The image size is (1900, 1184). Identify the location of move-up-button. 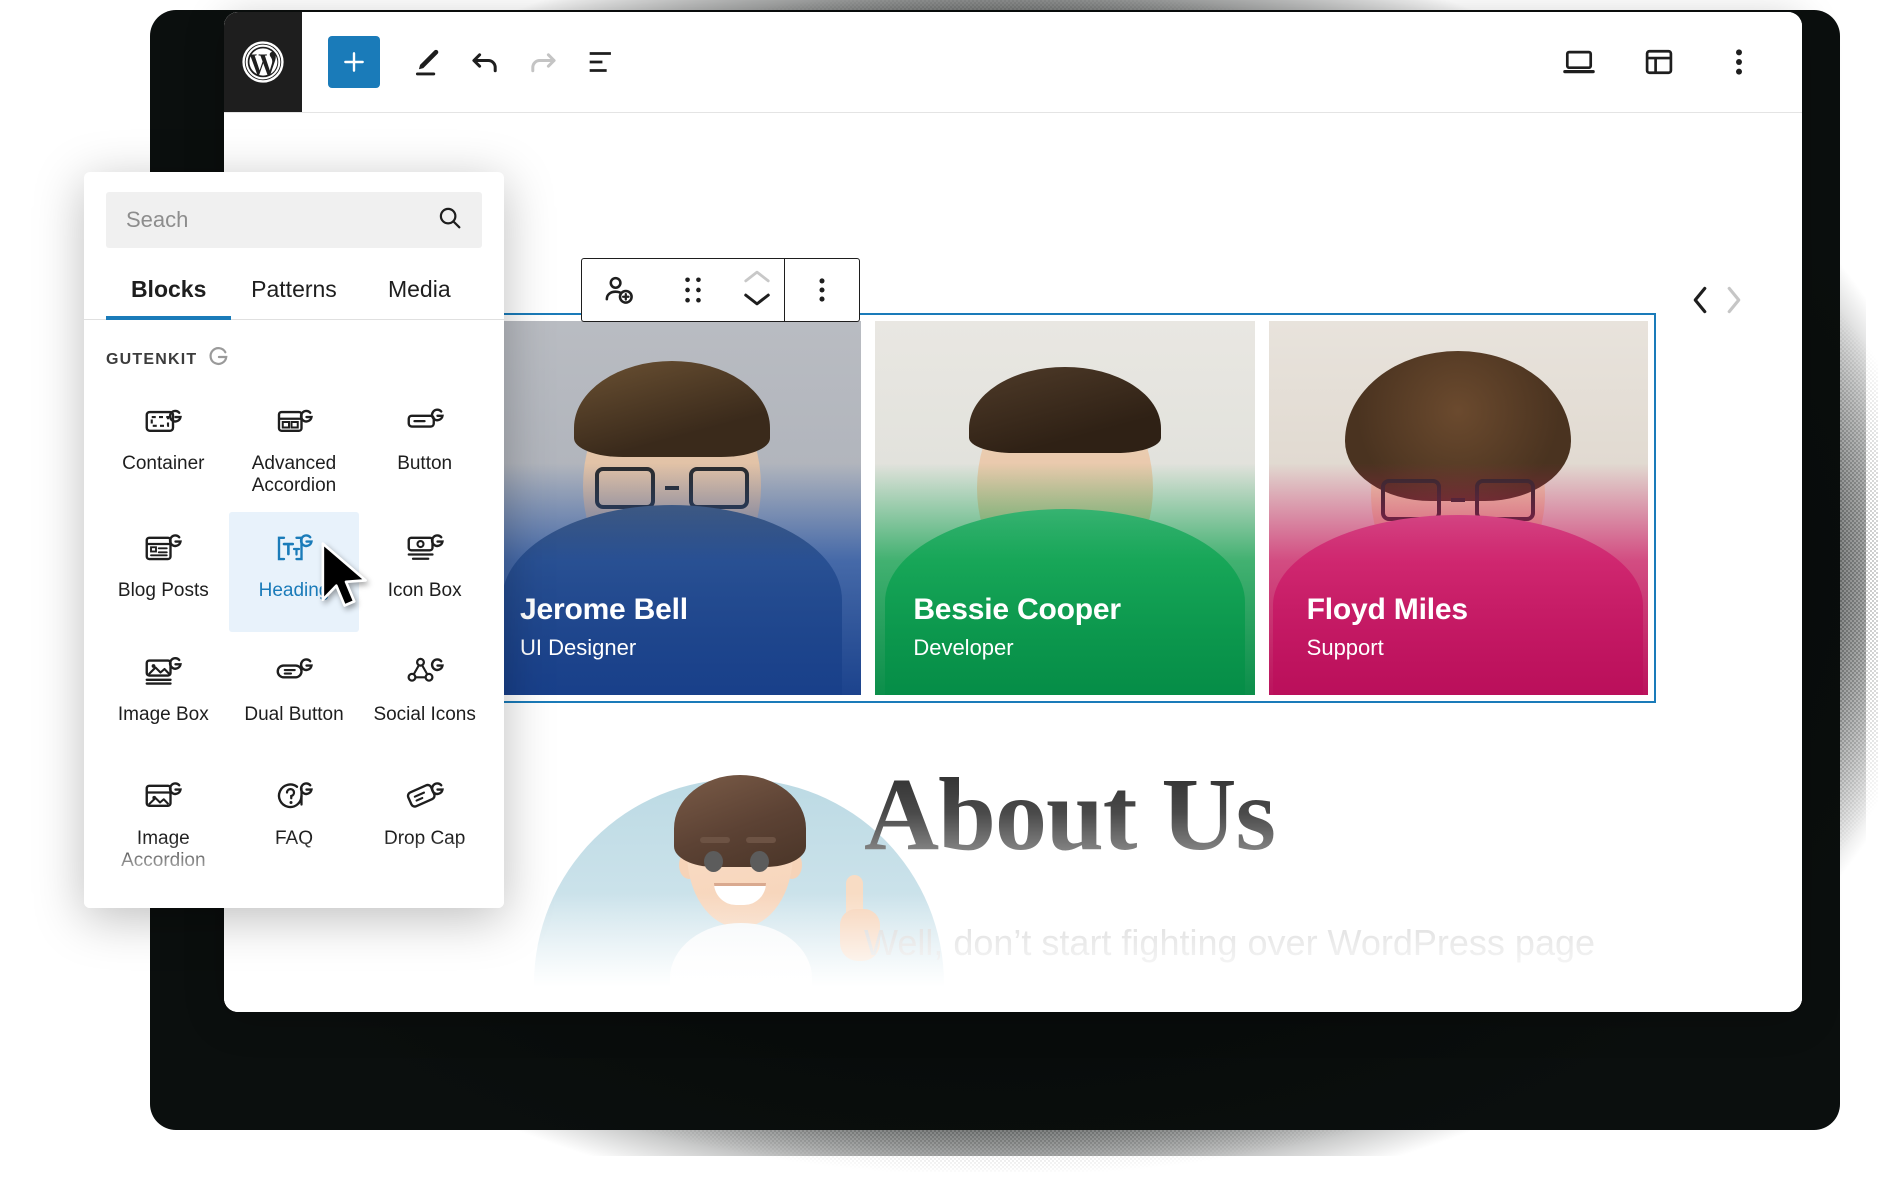
(757, 279).